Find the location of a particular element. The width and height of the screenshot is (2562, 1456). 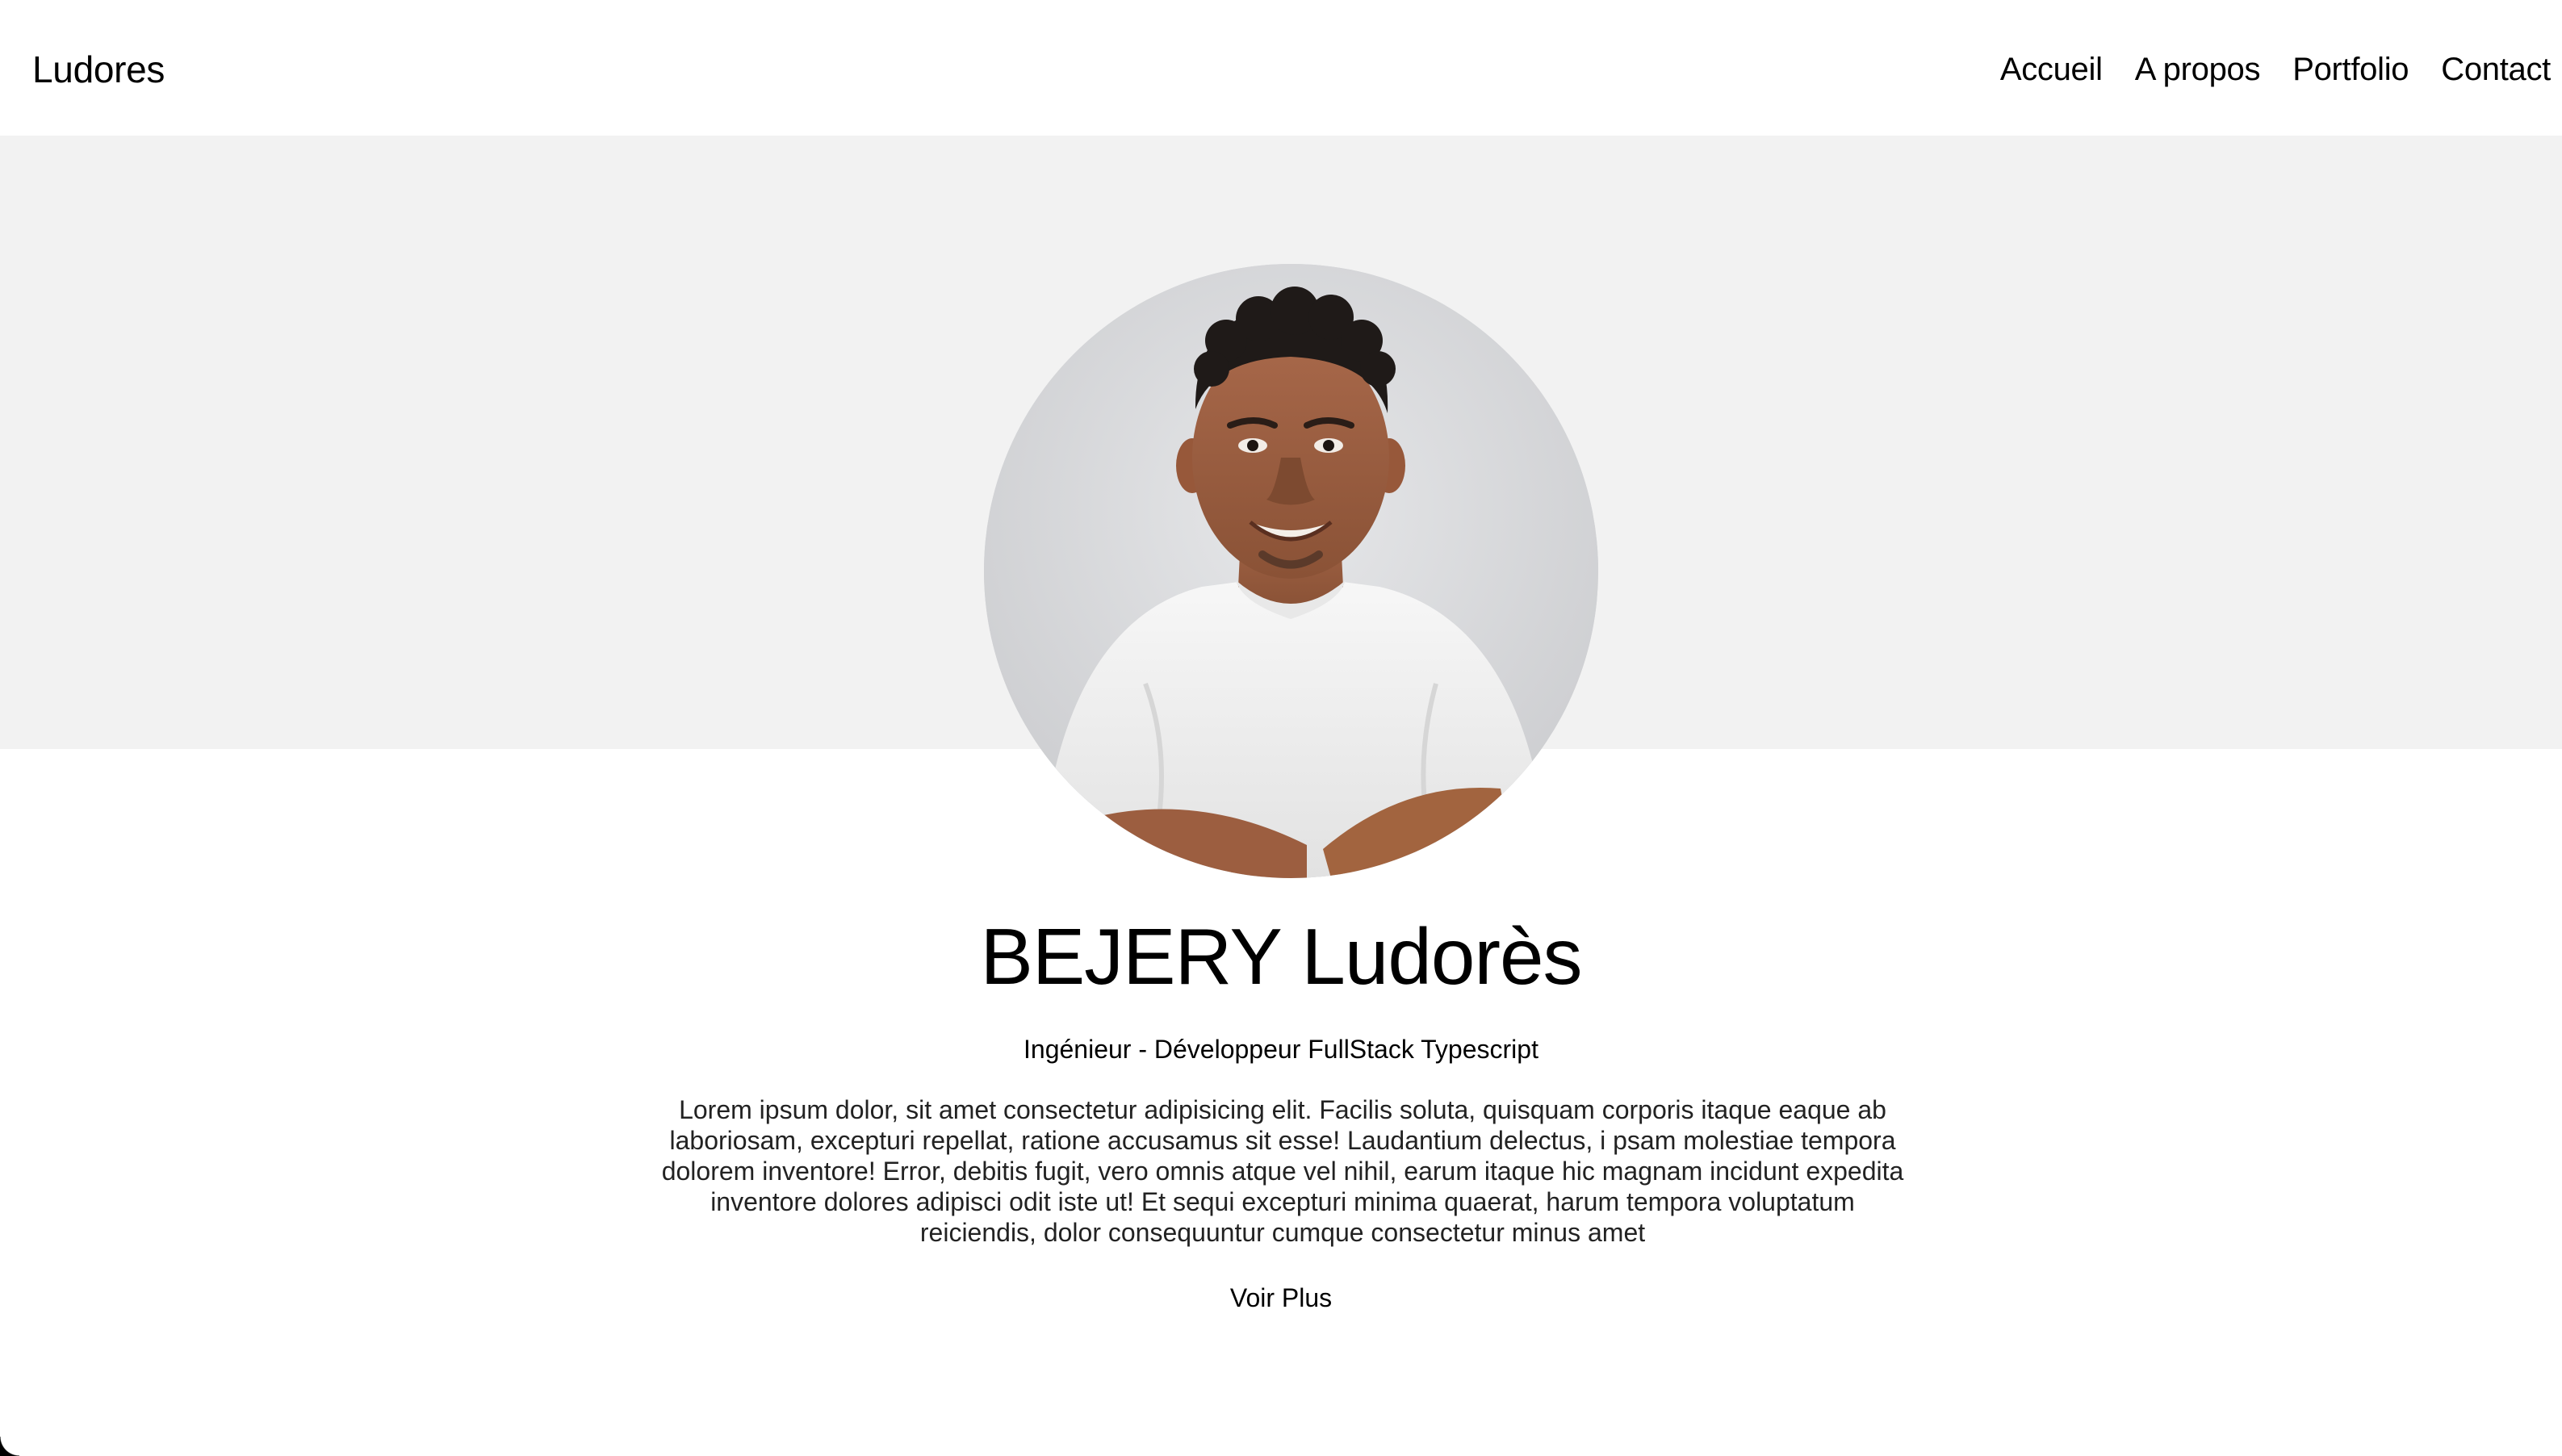

voir-plus-button: Voir Plus is located at coordinates (1281, 1298).